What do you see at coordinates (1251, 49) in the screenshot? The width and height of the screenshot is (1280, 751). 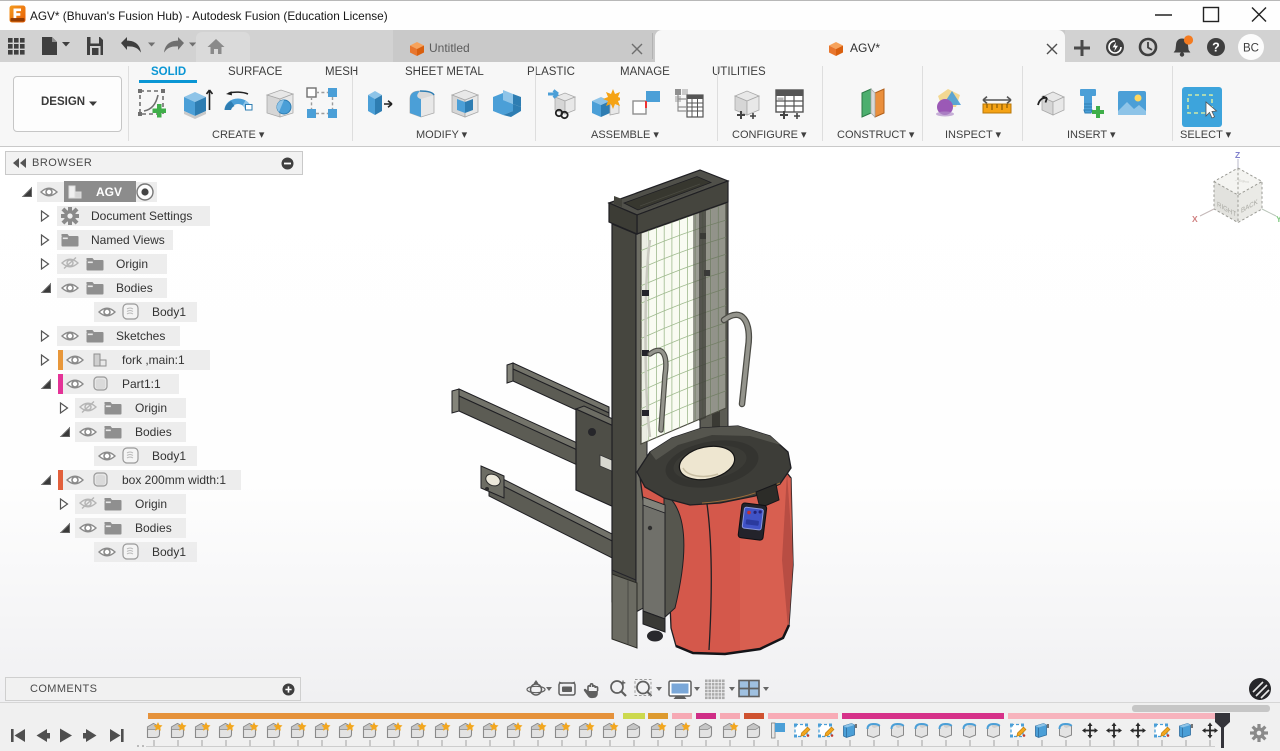 I see `svg-text: BC` at bounding box center [1251, 49].